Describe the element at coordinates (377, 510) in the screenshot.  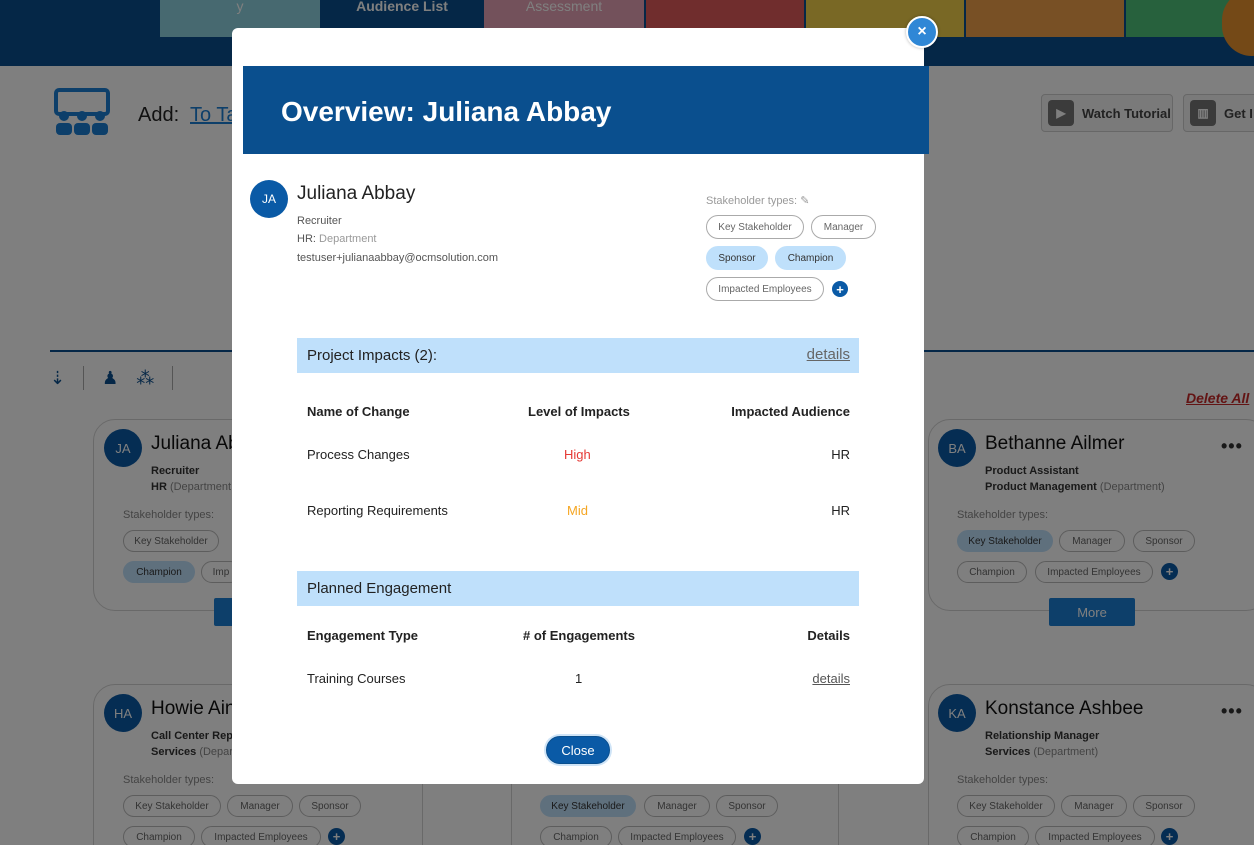
I see `impact-name: Reporting Requirements` at that location.